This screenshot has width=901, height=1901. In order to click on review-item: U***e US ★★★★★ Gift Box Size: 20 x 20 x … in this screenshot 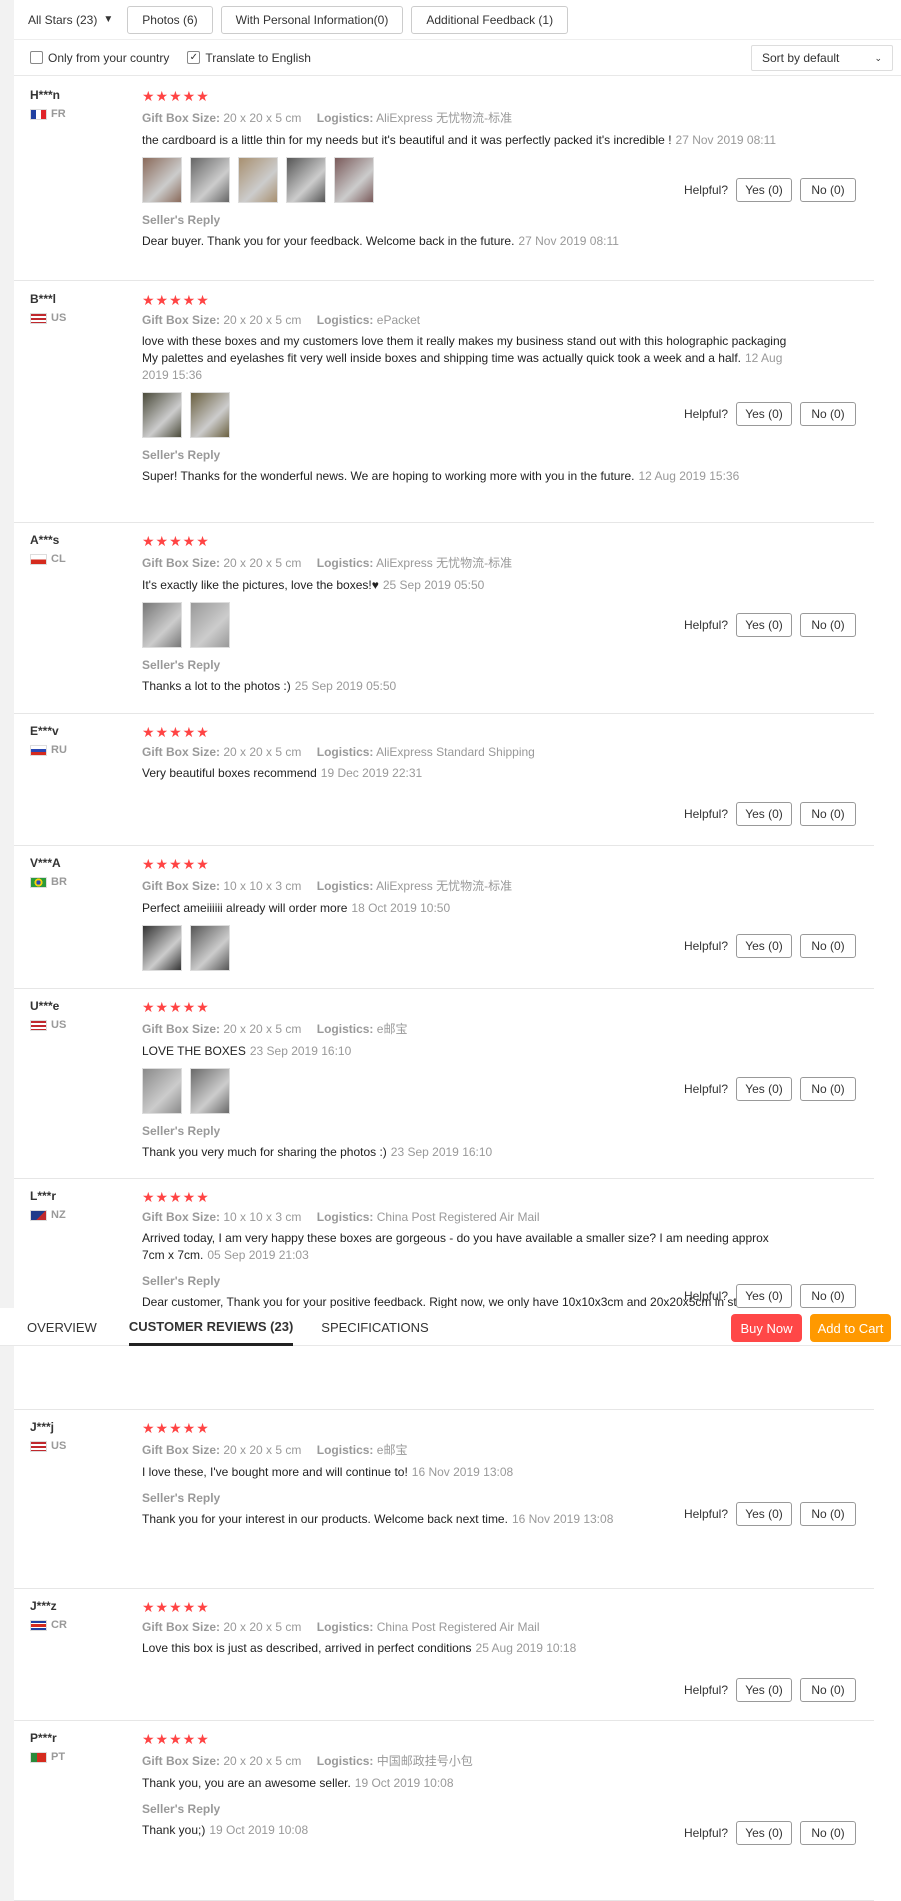, I will do `click(444, 1084)`.